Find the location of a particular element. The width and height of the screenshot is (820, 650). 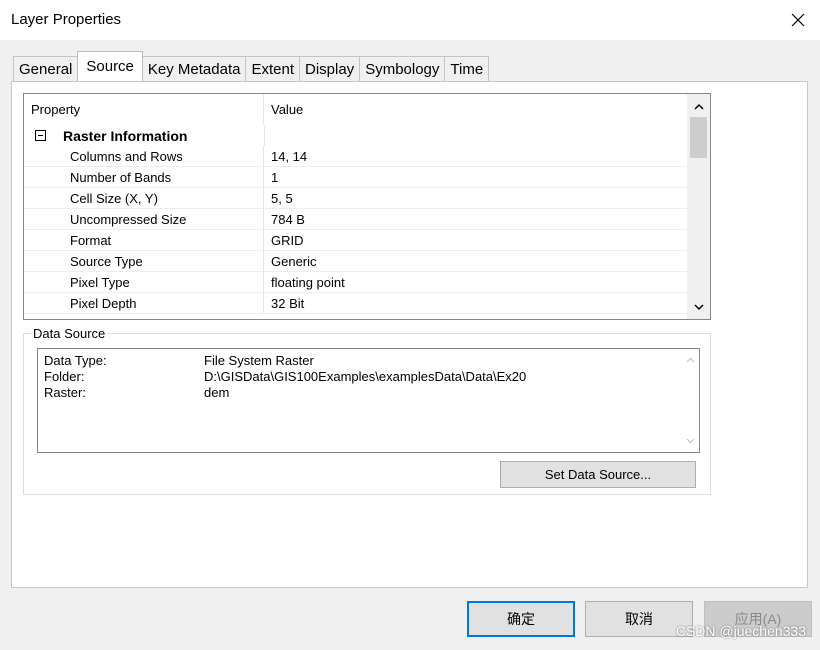

property-name: Pixel Type is located at coordinates (144, 282).